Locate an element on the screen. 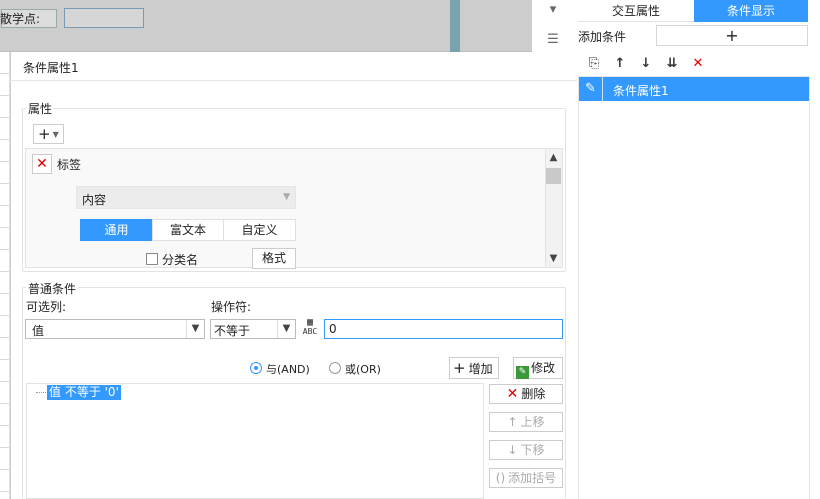  move-up-button: ↑ 上移 is located at coordinates (526, 422).